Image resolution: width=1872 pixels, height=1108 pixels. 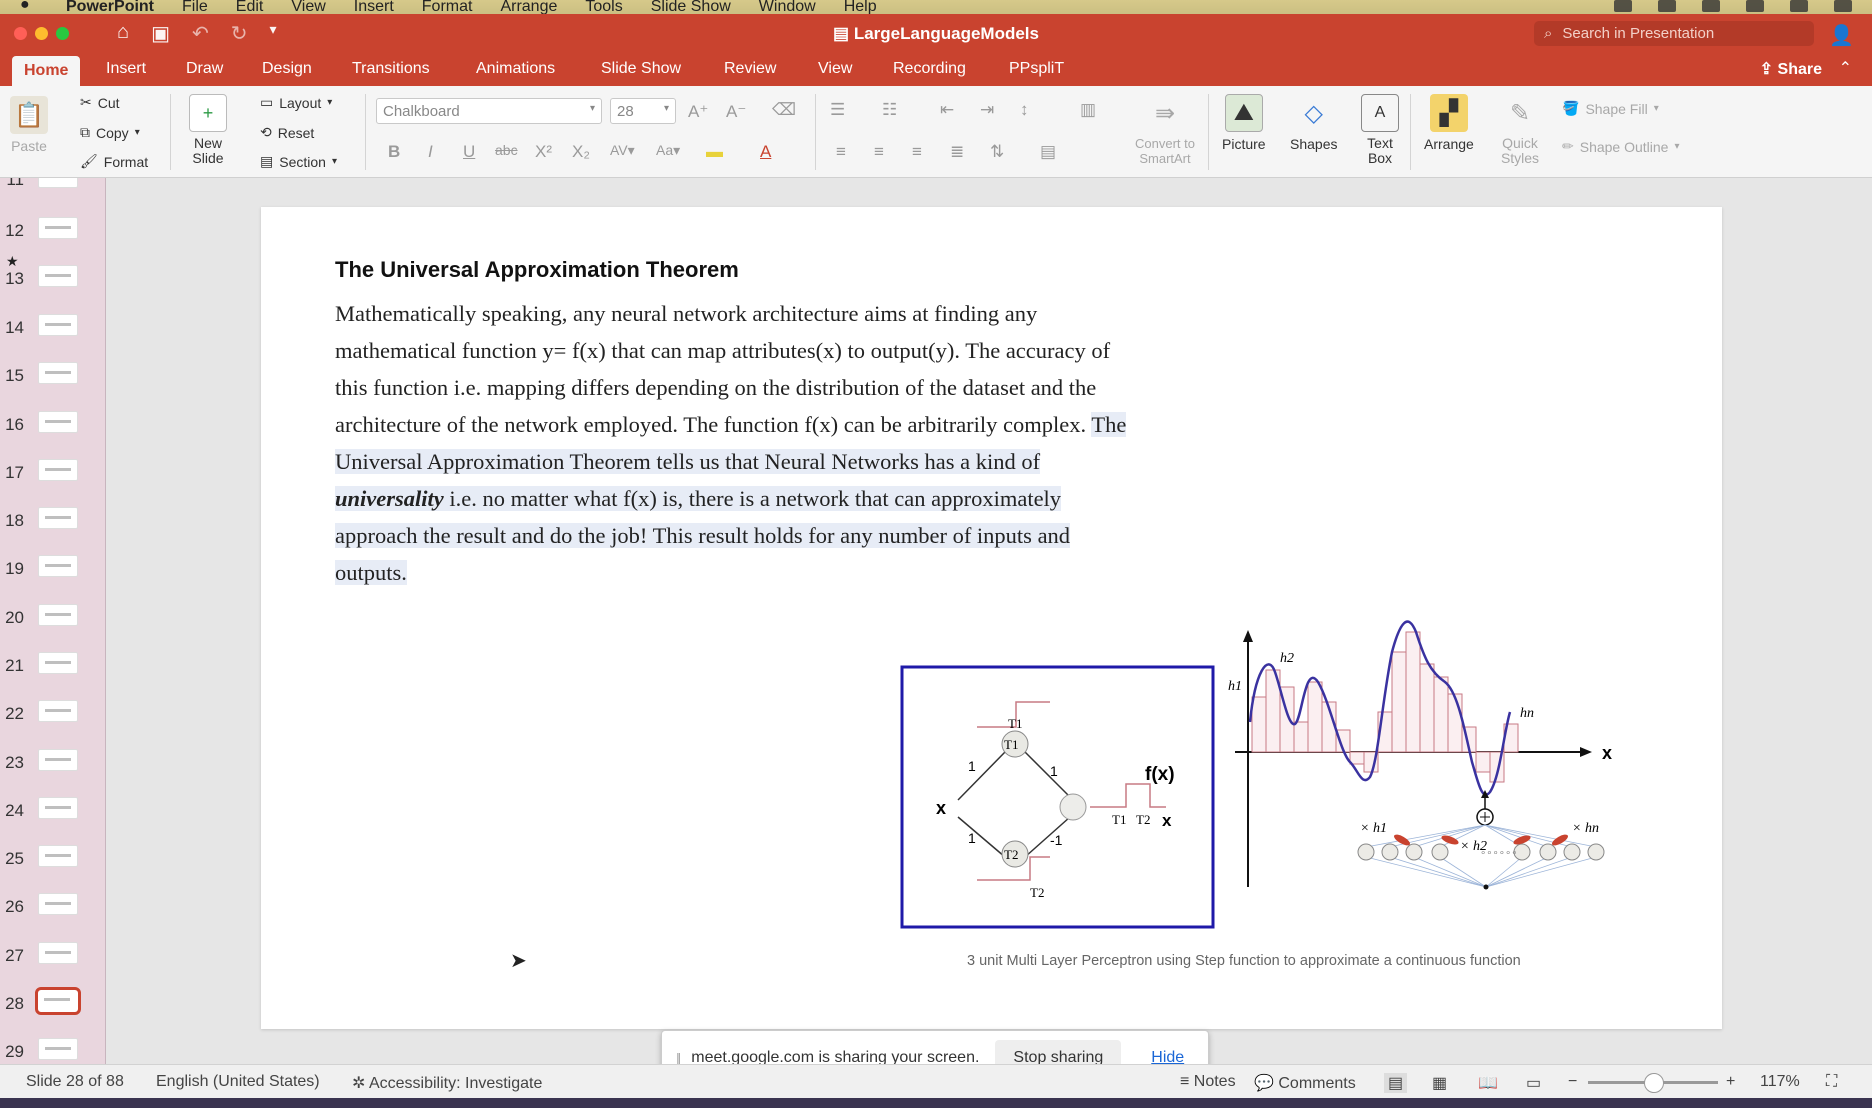 I want to click on thumbnail-item: 29, so click(x=52, y=1048).